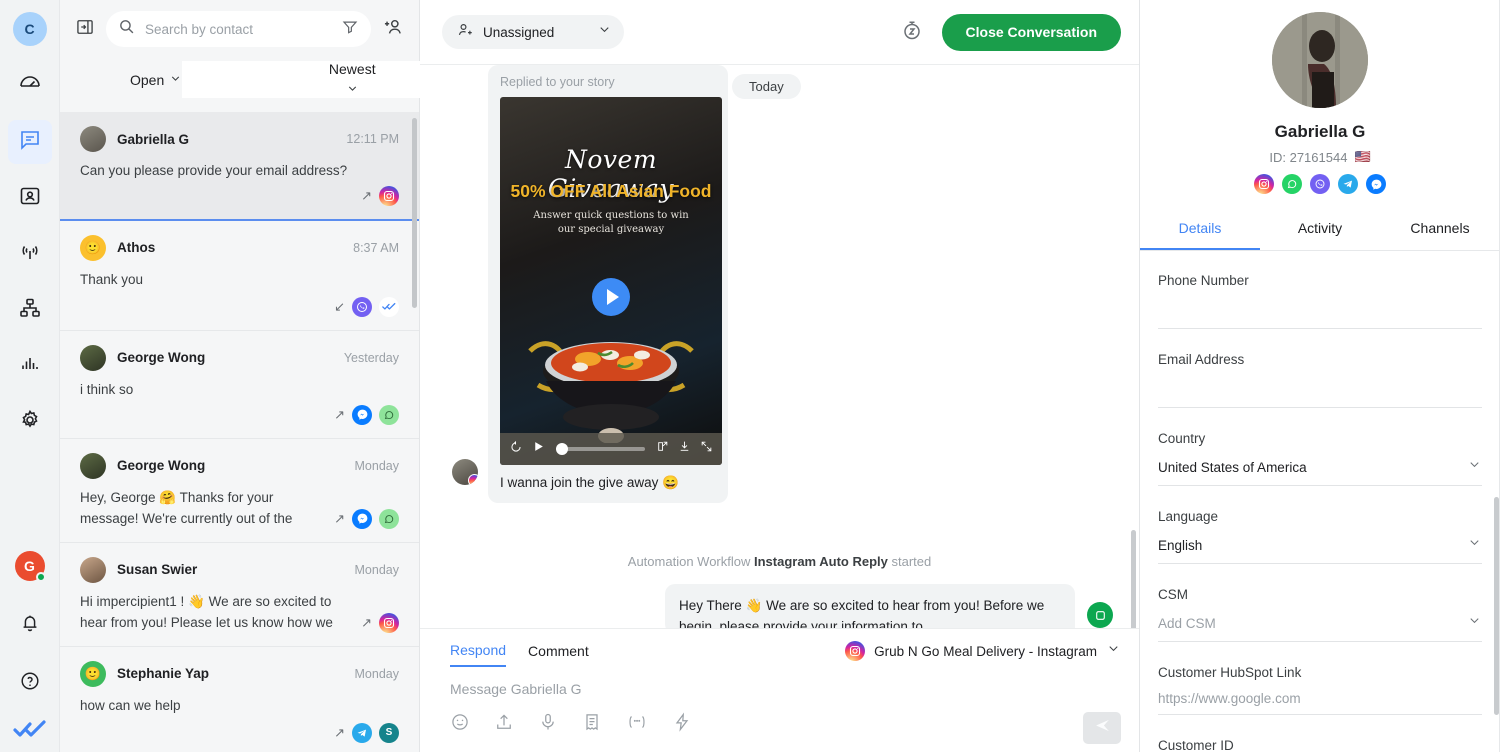 Image resolution: width=1500 pixels, height=752 pixels. Describe the element at coordinates (1200, 230) in the screenshot. I see `tab-details: Details` at that location.